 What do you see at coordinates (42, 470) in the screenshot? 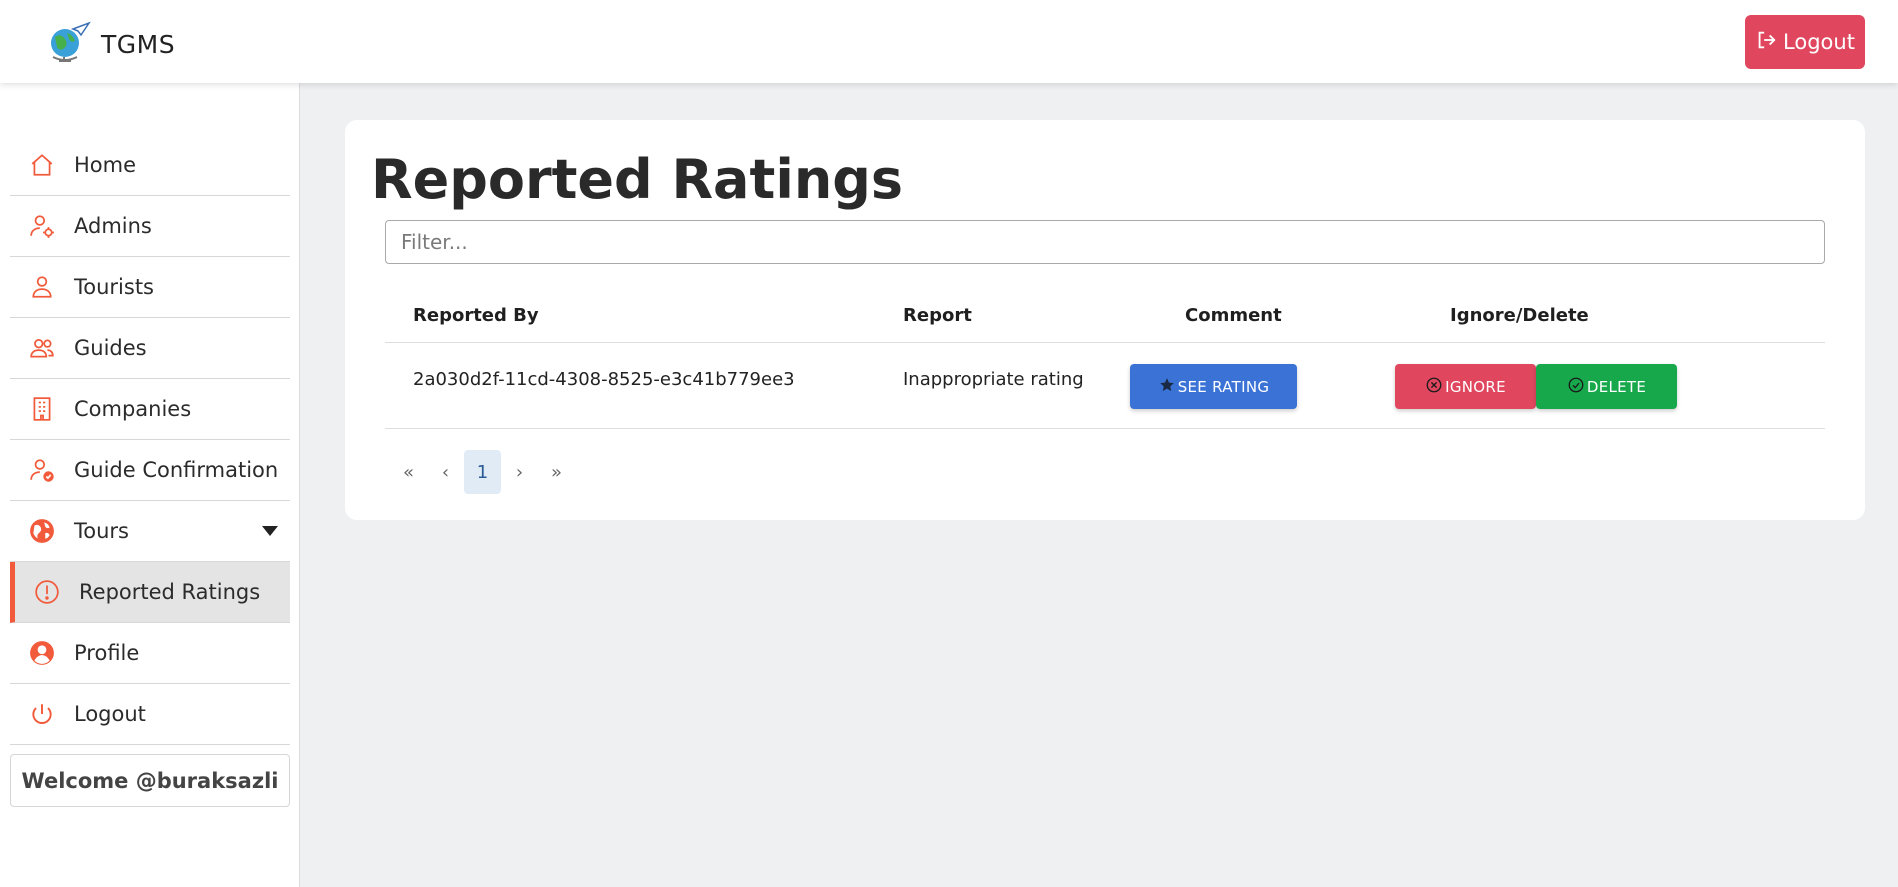
I see `user-check-icon` at bounding box center [42, 470].